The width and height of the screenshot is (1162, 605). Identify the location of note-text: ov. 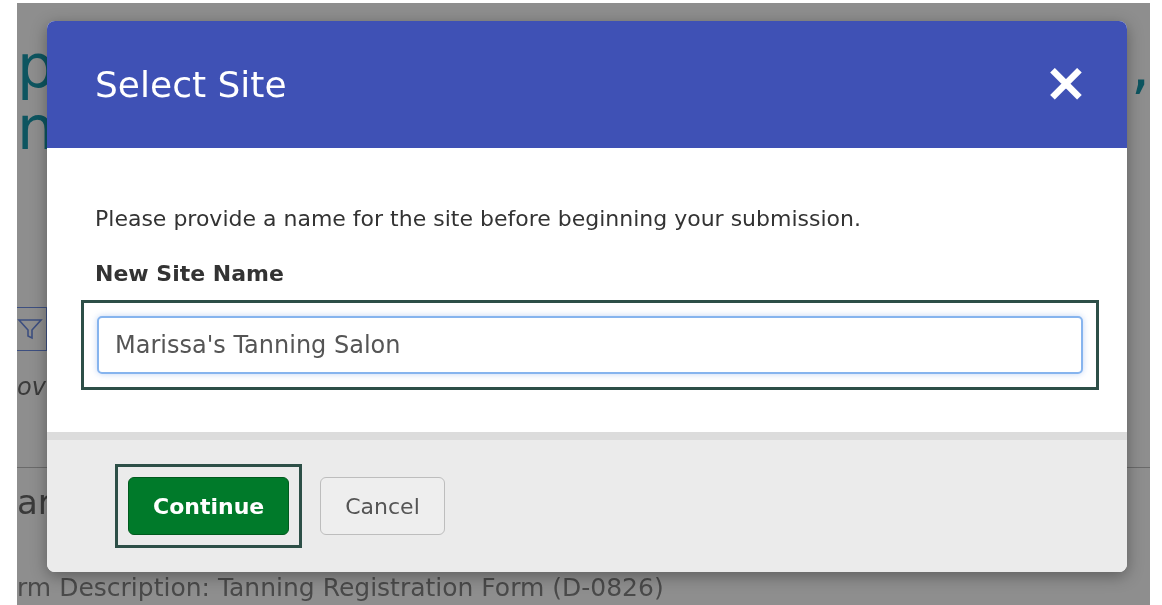
(32, 387).